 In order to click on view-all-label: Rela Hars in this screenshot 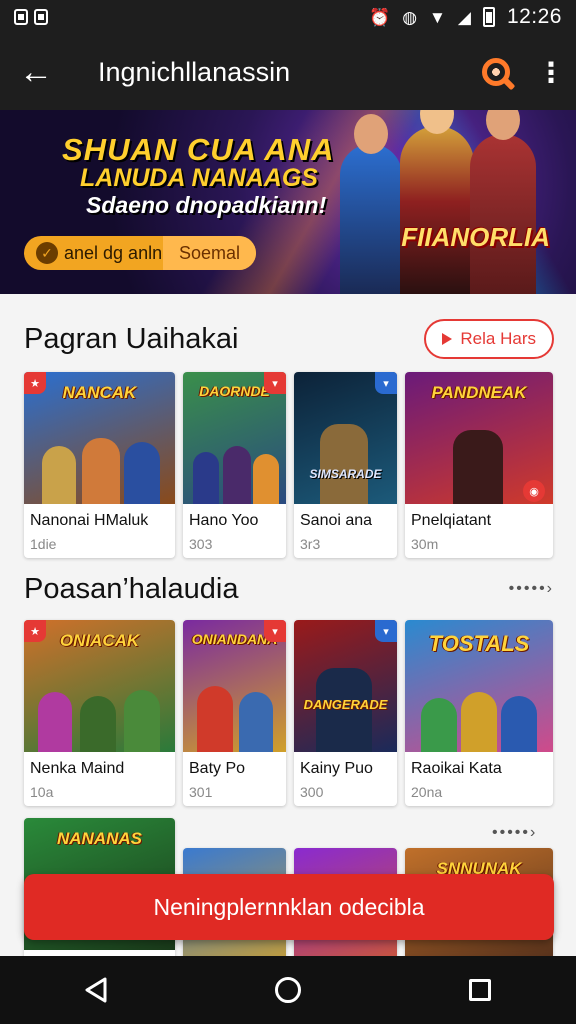, I will do `click(498, 338)`.